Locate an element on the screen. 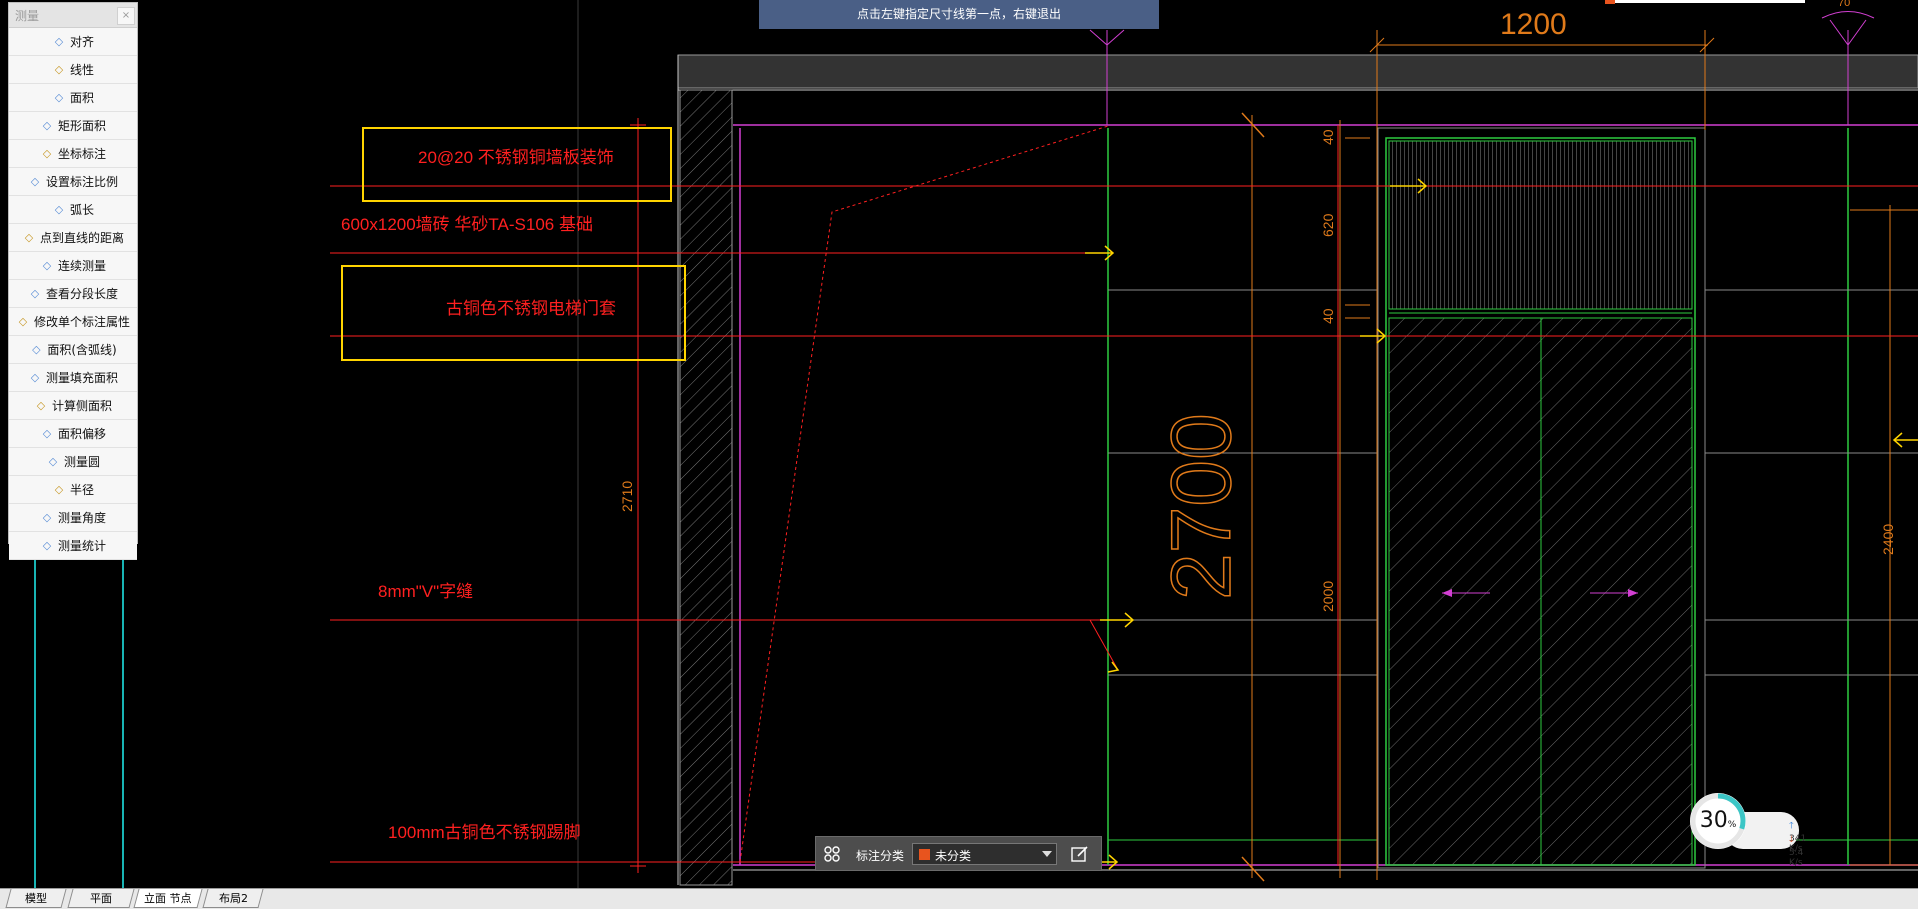 This screenshot has width=1918, height=909. tool-label: 面积偏移 is located at coordinates (81, 434).